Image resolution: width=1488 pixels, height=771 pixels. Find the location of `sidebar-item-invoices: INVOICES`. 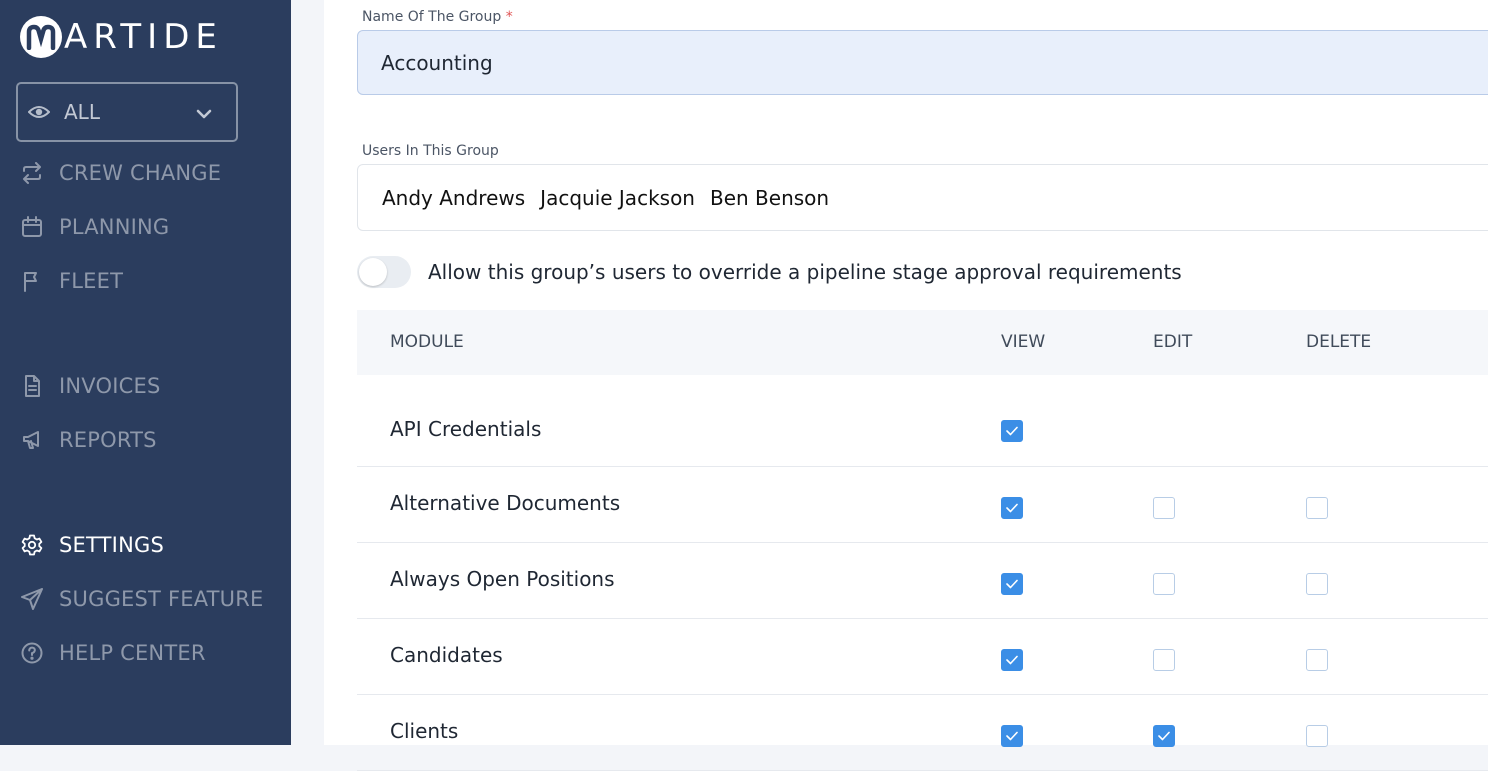

sidebar-item-invoices: INVOICES is located at coordinates (90, 386).